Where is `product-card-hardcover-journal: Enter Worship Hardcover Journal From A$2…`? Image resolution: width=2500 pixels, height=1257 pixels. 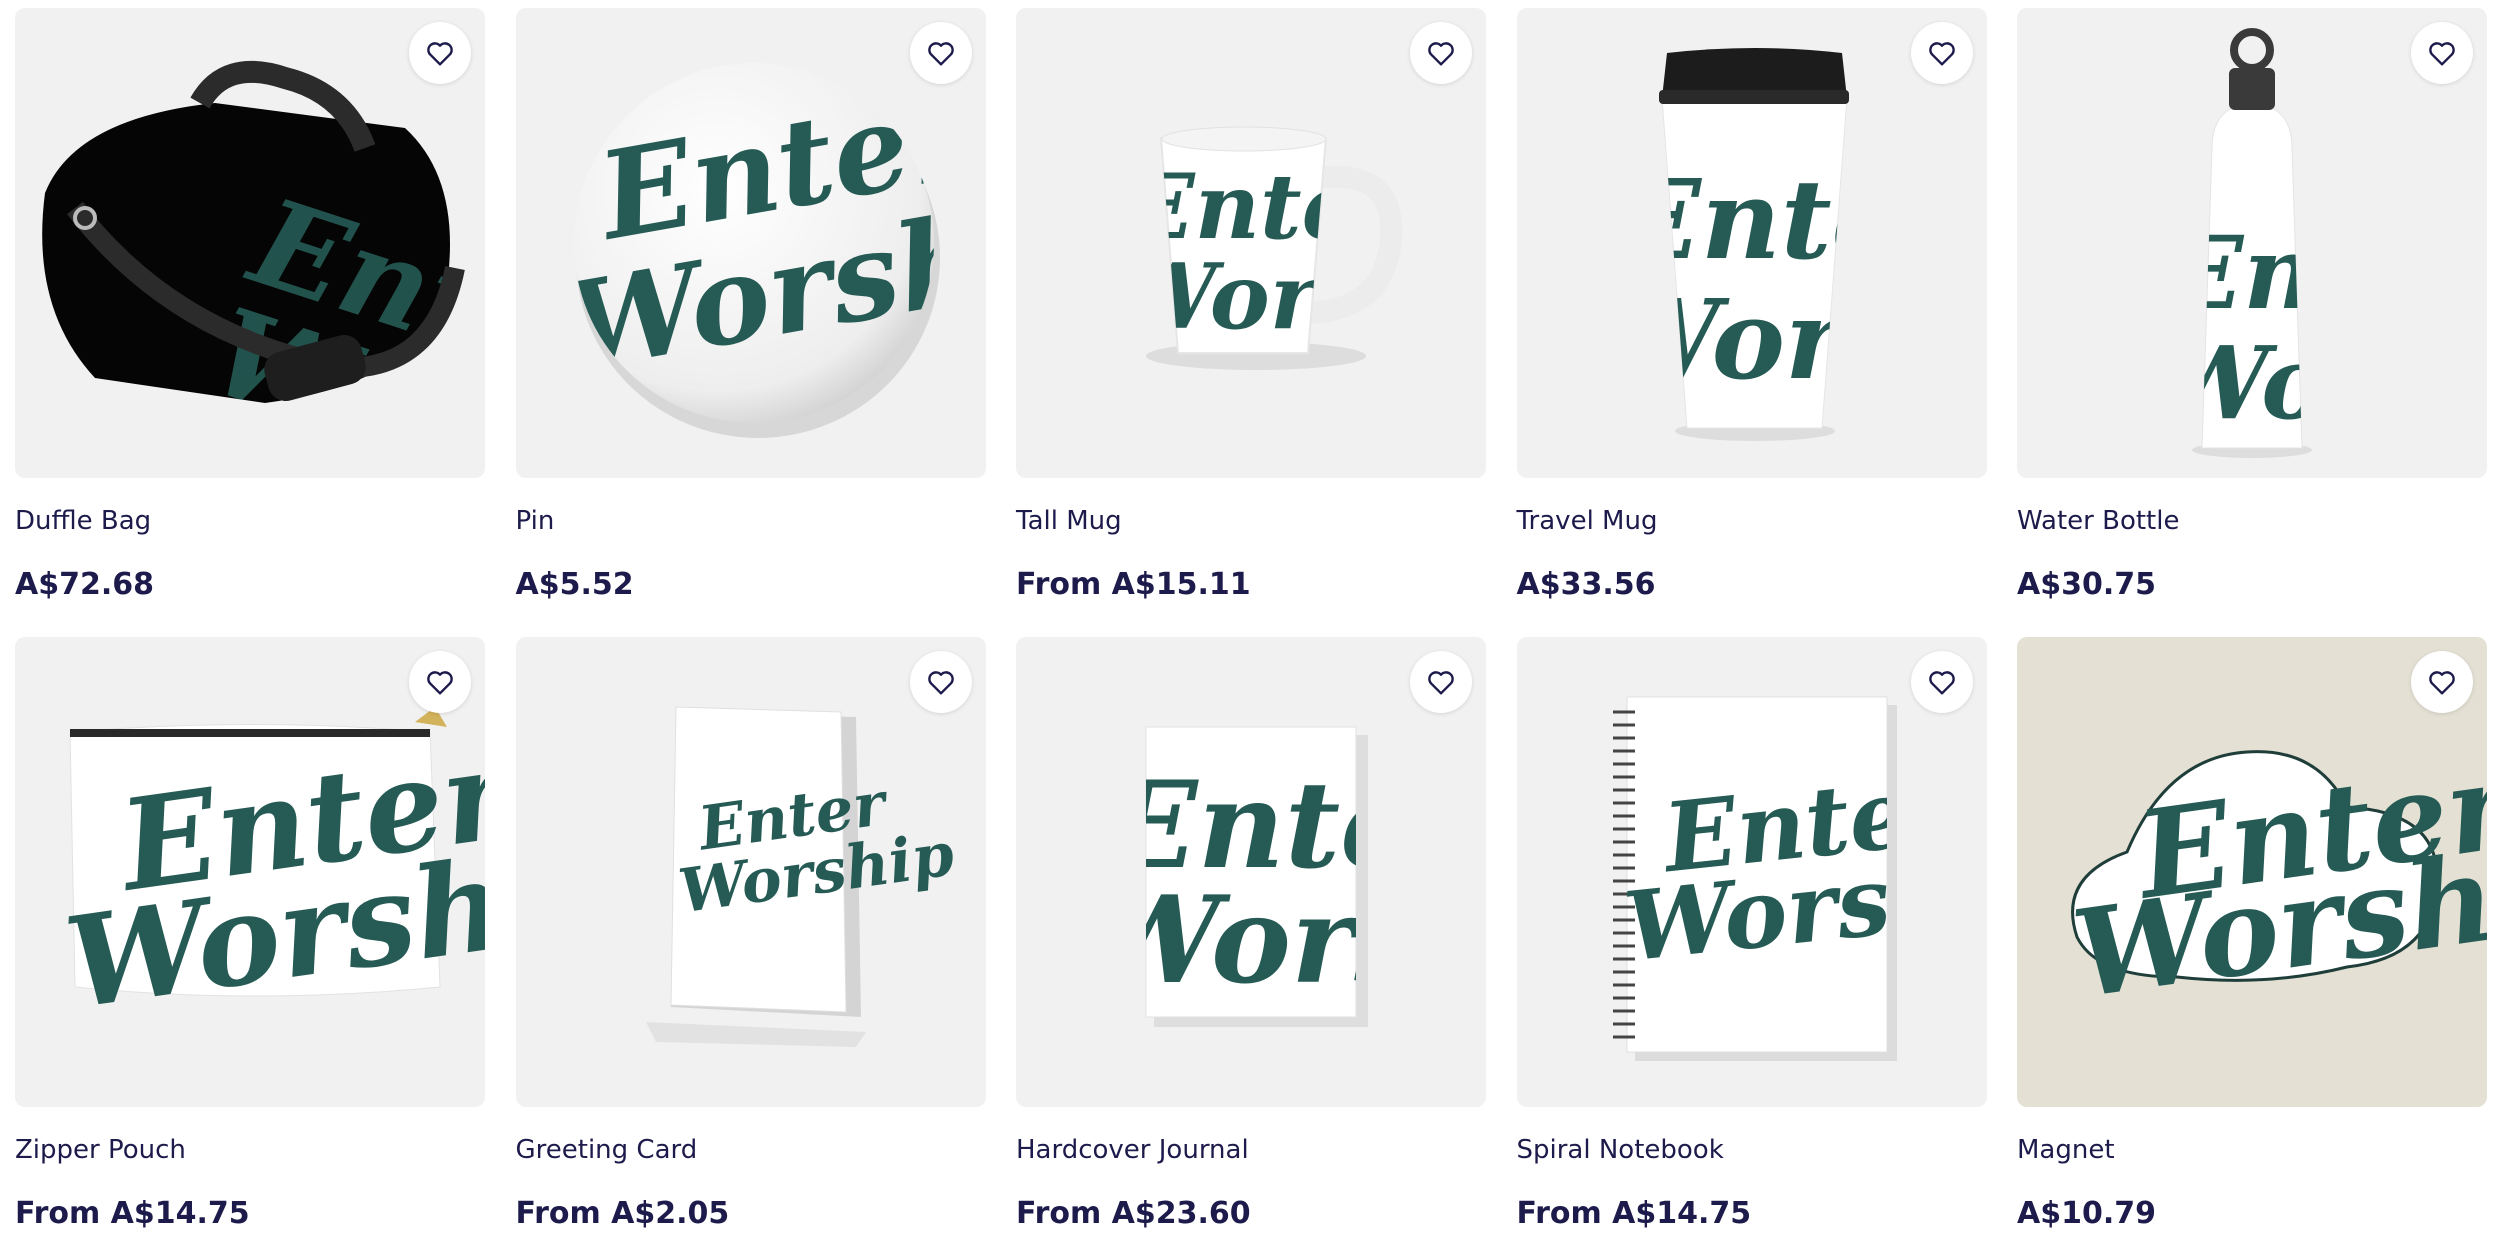 product-card-hardcover-journal: Enter Worship Hardcover Journal From A$2… is located at coordinates (1251, 934).